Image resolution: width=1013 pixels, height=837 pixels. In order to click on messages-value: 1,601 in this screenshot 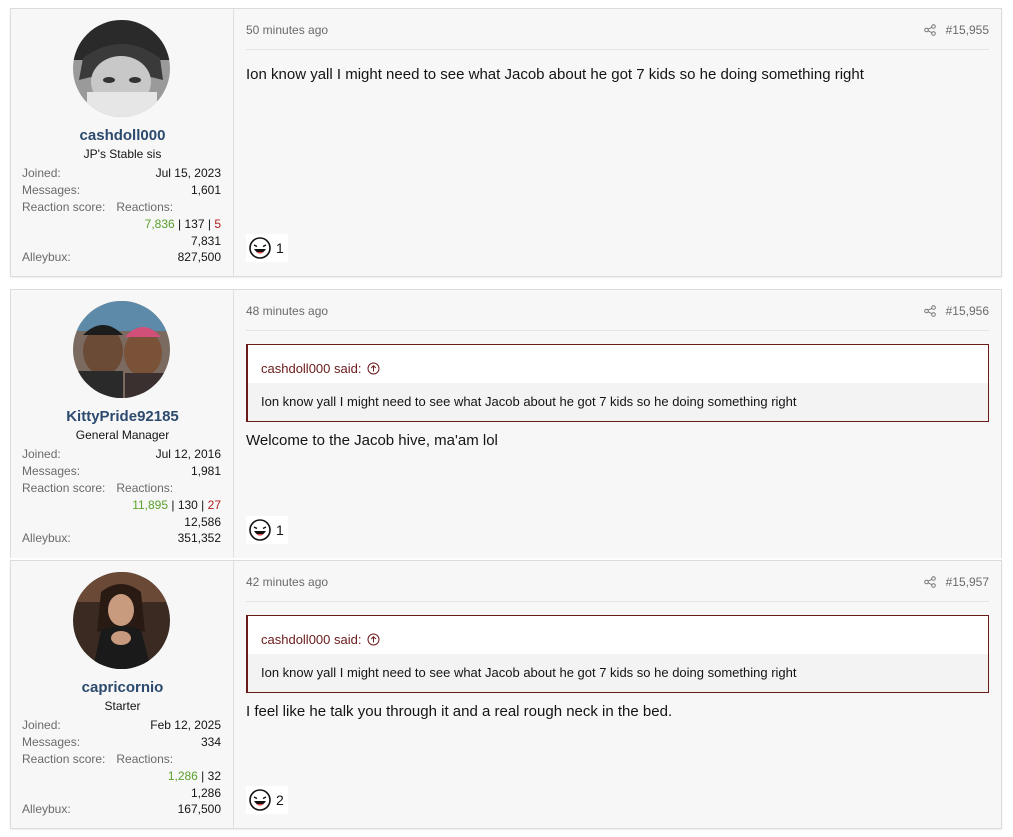, I will do `click(206, 190)`.